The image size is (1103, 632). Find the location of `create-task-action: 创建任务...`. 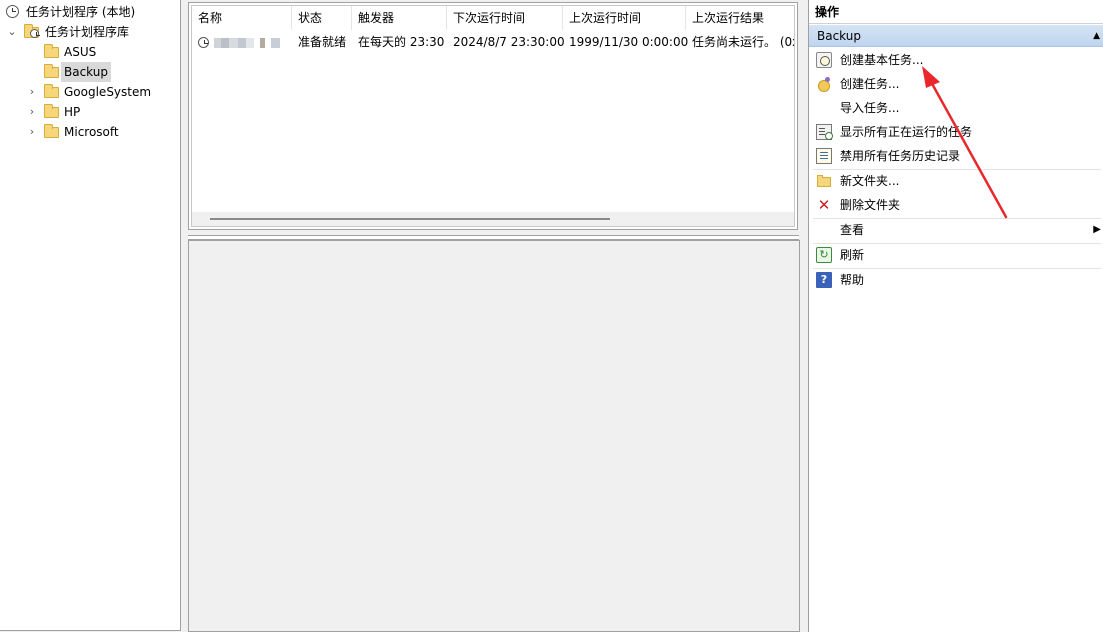

create-task-action: 创建任务... is located at coordinates (956, 84).